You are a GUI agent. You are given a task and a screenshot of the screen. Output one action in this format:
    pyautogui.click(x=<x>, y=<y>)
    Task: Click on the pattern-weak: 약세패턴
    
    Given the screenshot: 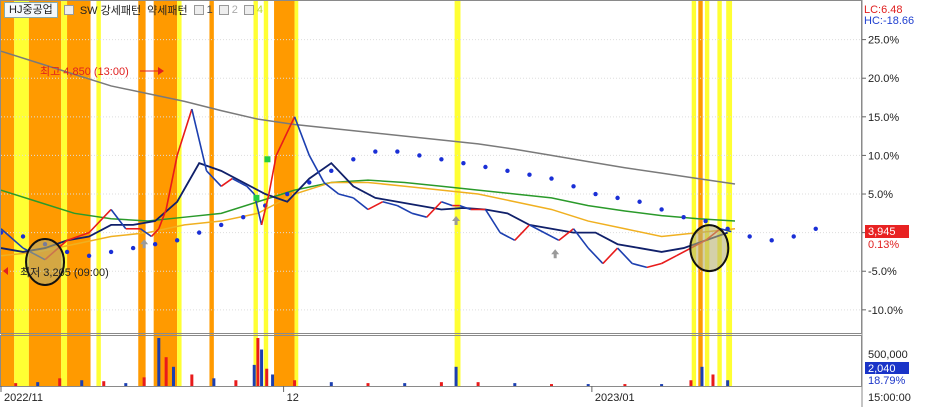 What is the action you would take?
    pyautogui.click(x=167, y=10)
    